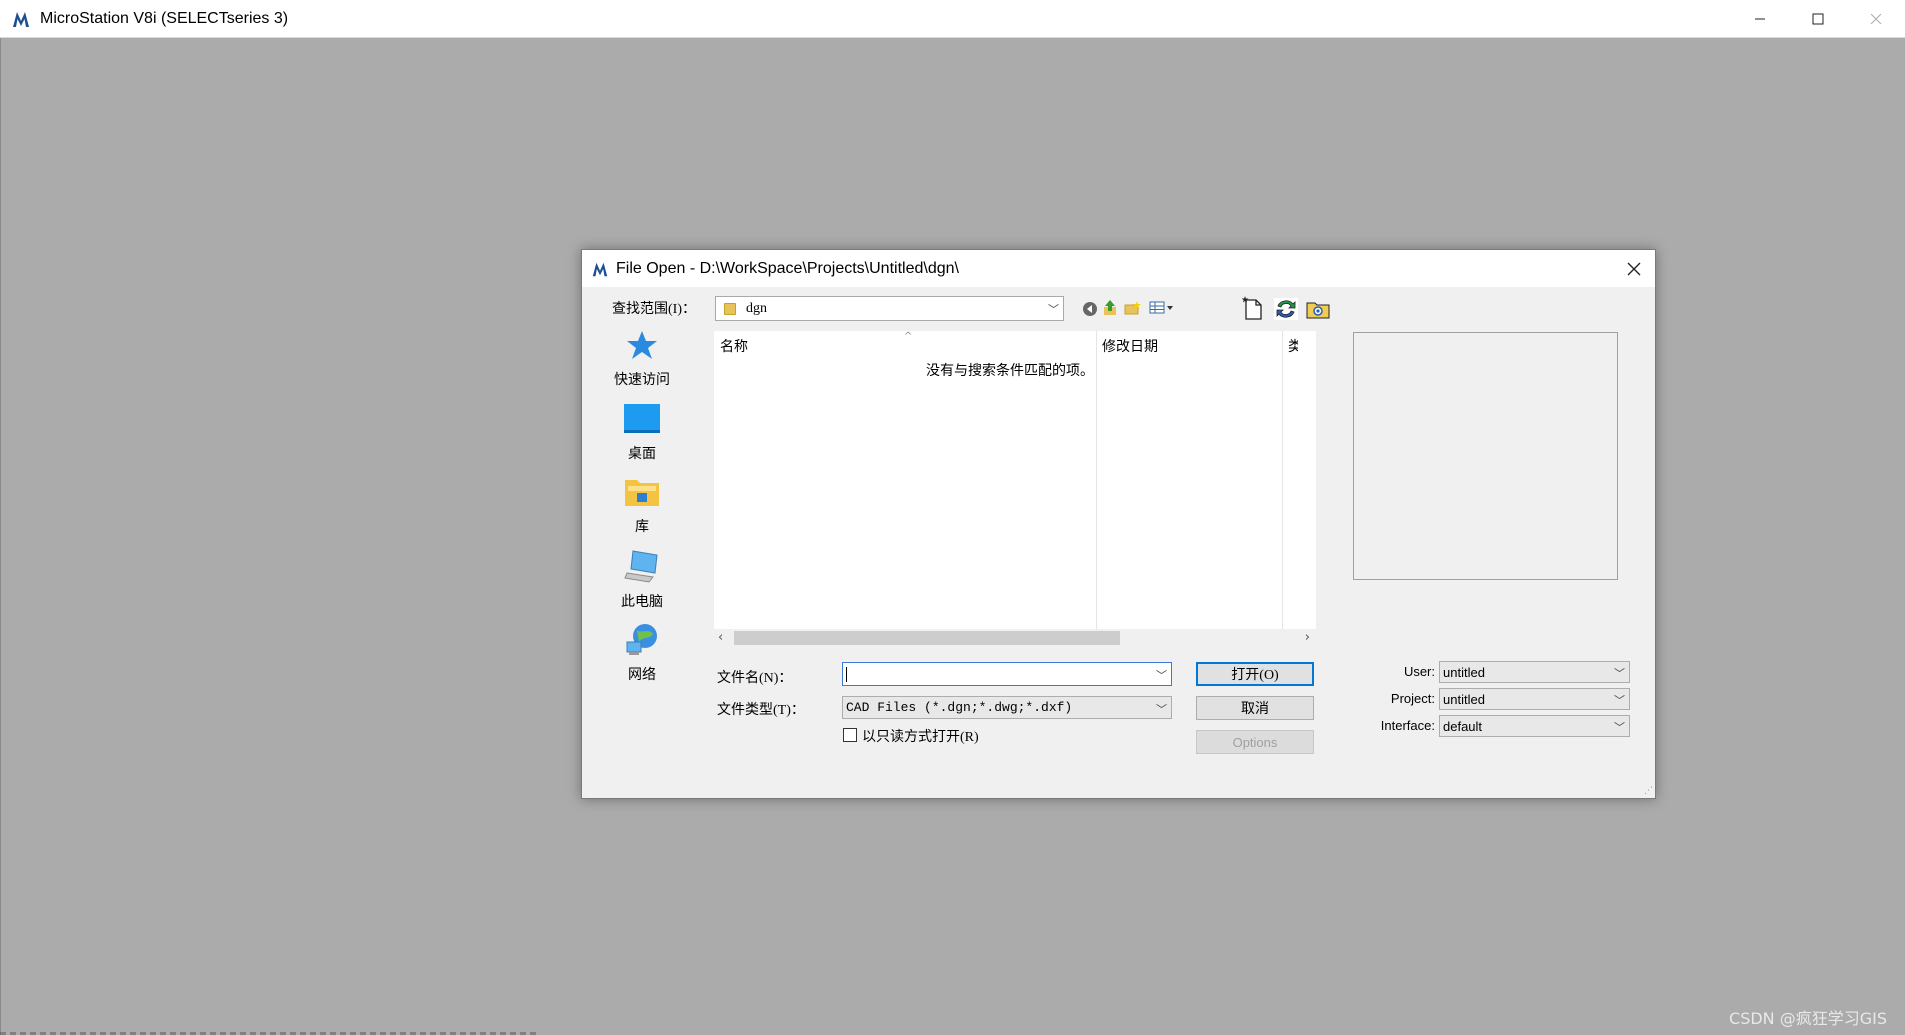 This screenshot has width=1905, height=1035. I want to click on interface-value: default, so click(1463, 726).